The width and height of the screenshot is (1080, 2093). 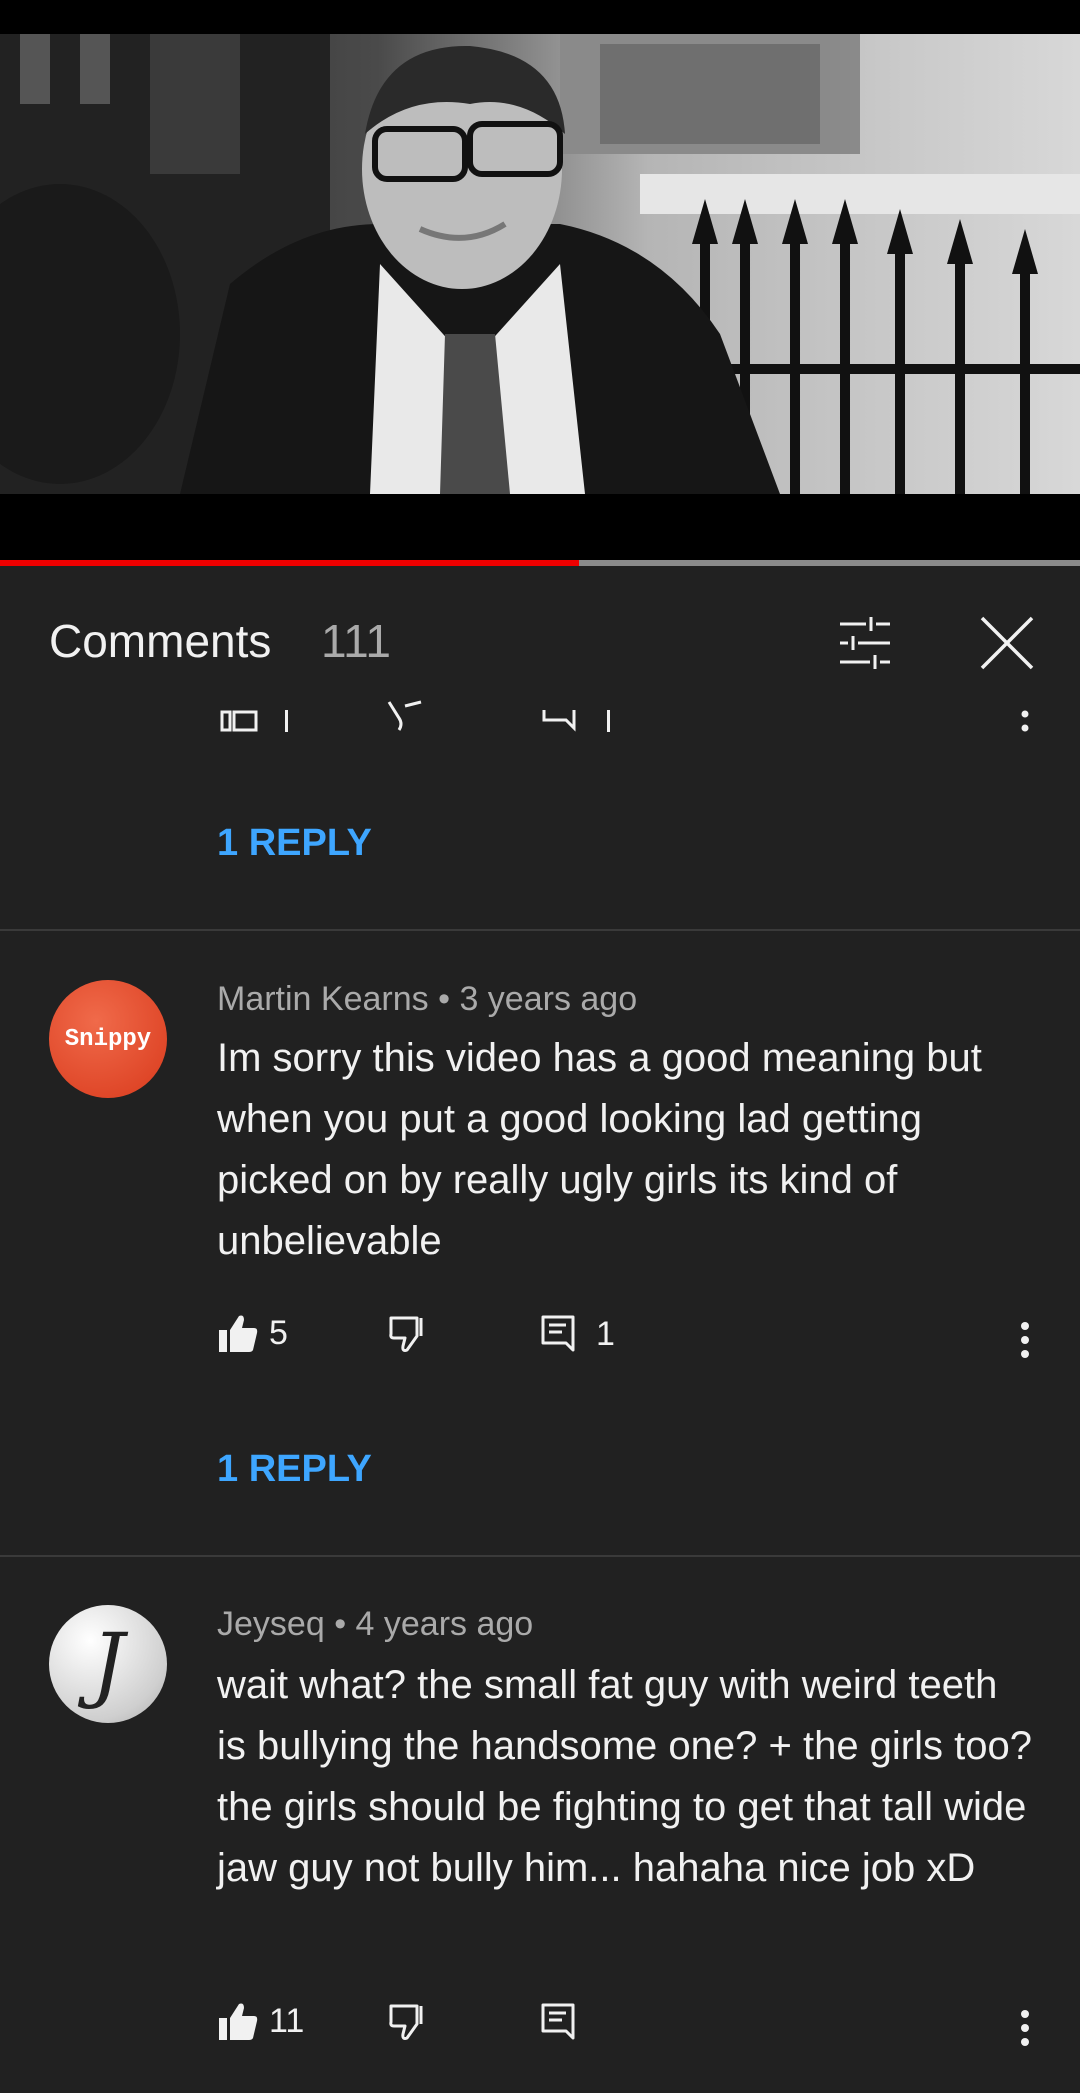 I want to click on avatar: Snippy, so click(x=108, y=1039).